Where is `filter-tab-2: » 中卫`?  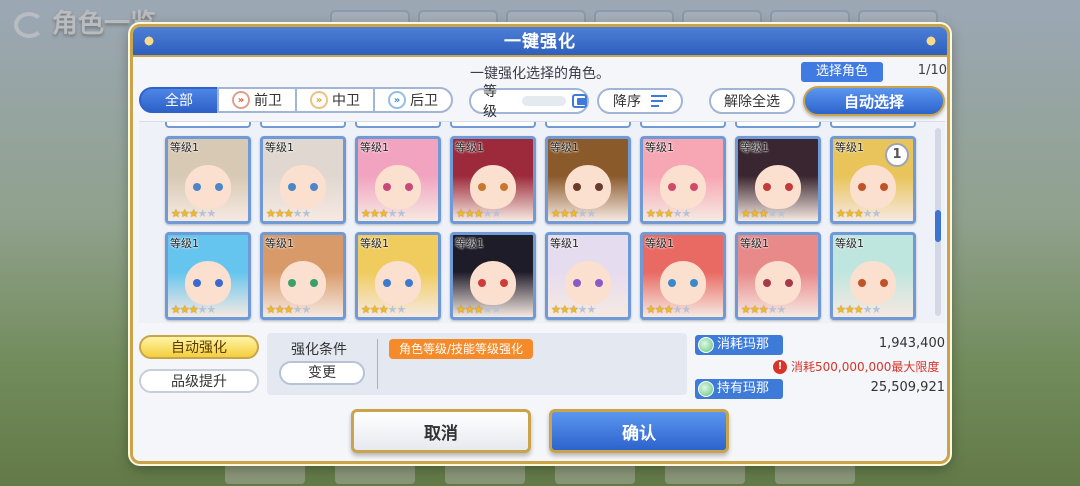 filter-tab-2: » 中卫 is located at coordinates (335, 100).